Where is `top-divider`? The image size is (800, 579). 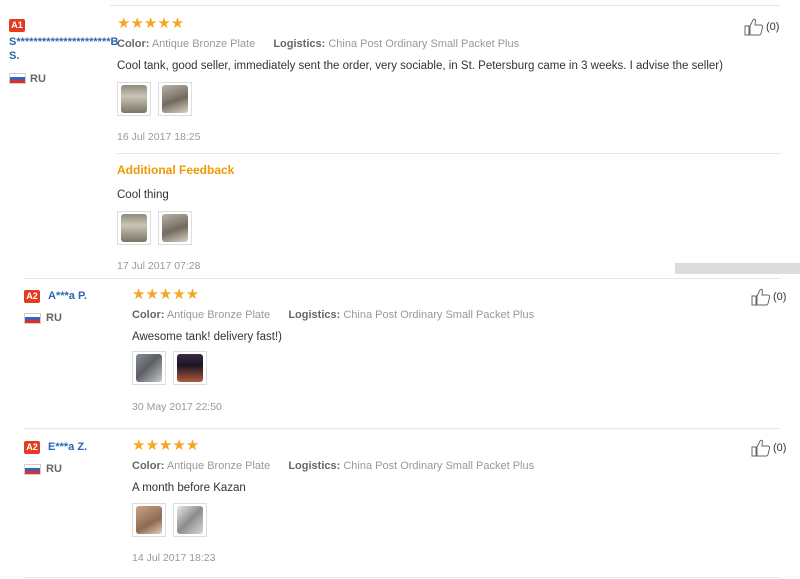 top-divider is located at coordinates (445, 5).